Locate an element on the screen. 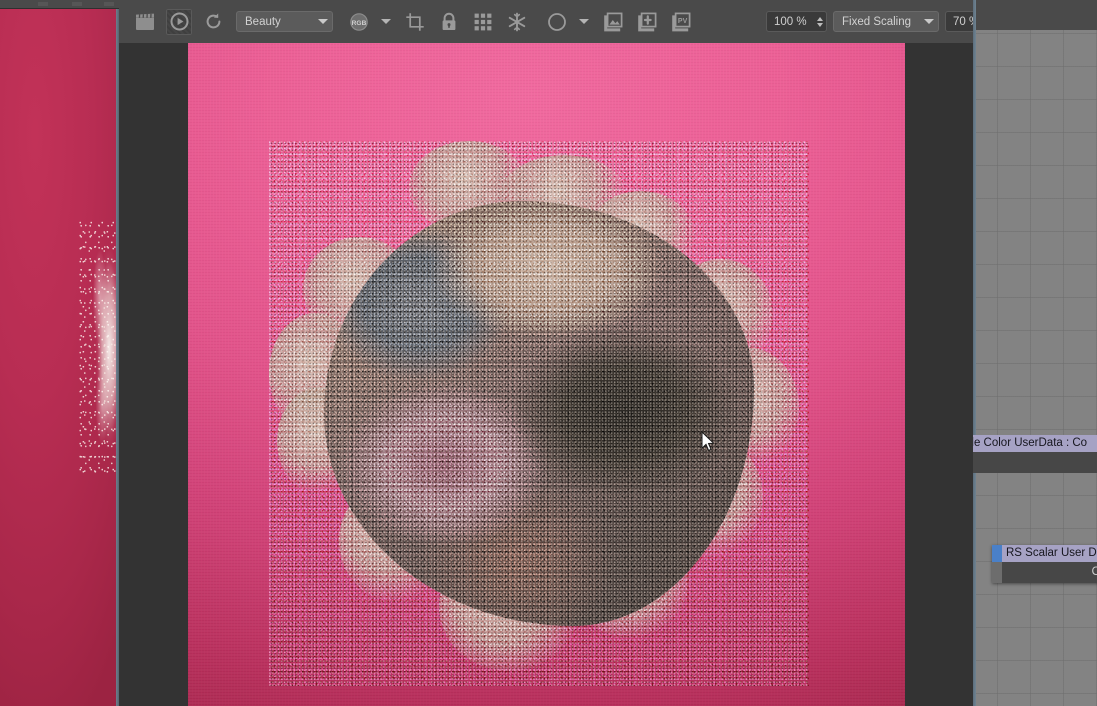 Image resolution: width=1097 pixels, height=706 pixels. start-render-icon is located at coordinates (179, 21).